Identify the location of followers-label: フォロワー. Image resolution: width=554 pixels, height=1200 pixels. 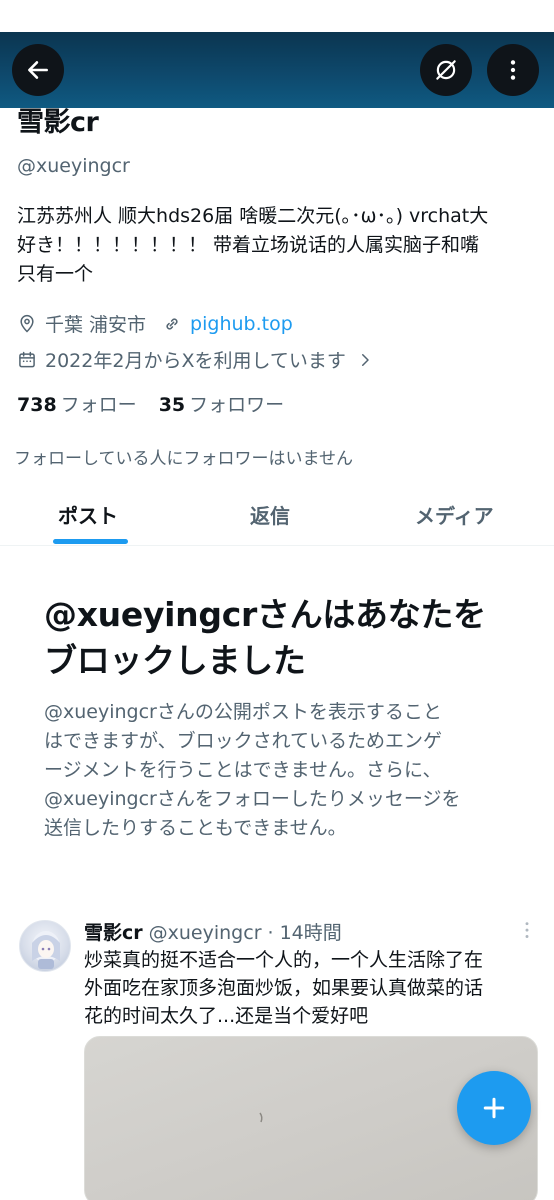
(237, 405).